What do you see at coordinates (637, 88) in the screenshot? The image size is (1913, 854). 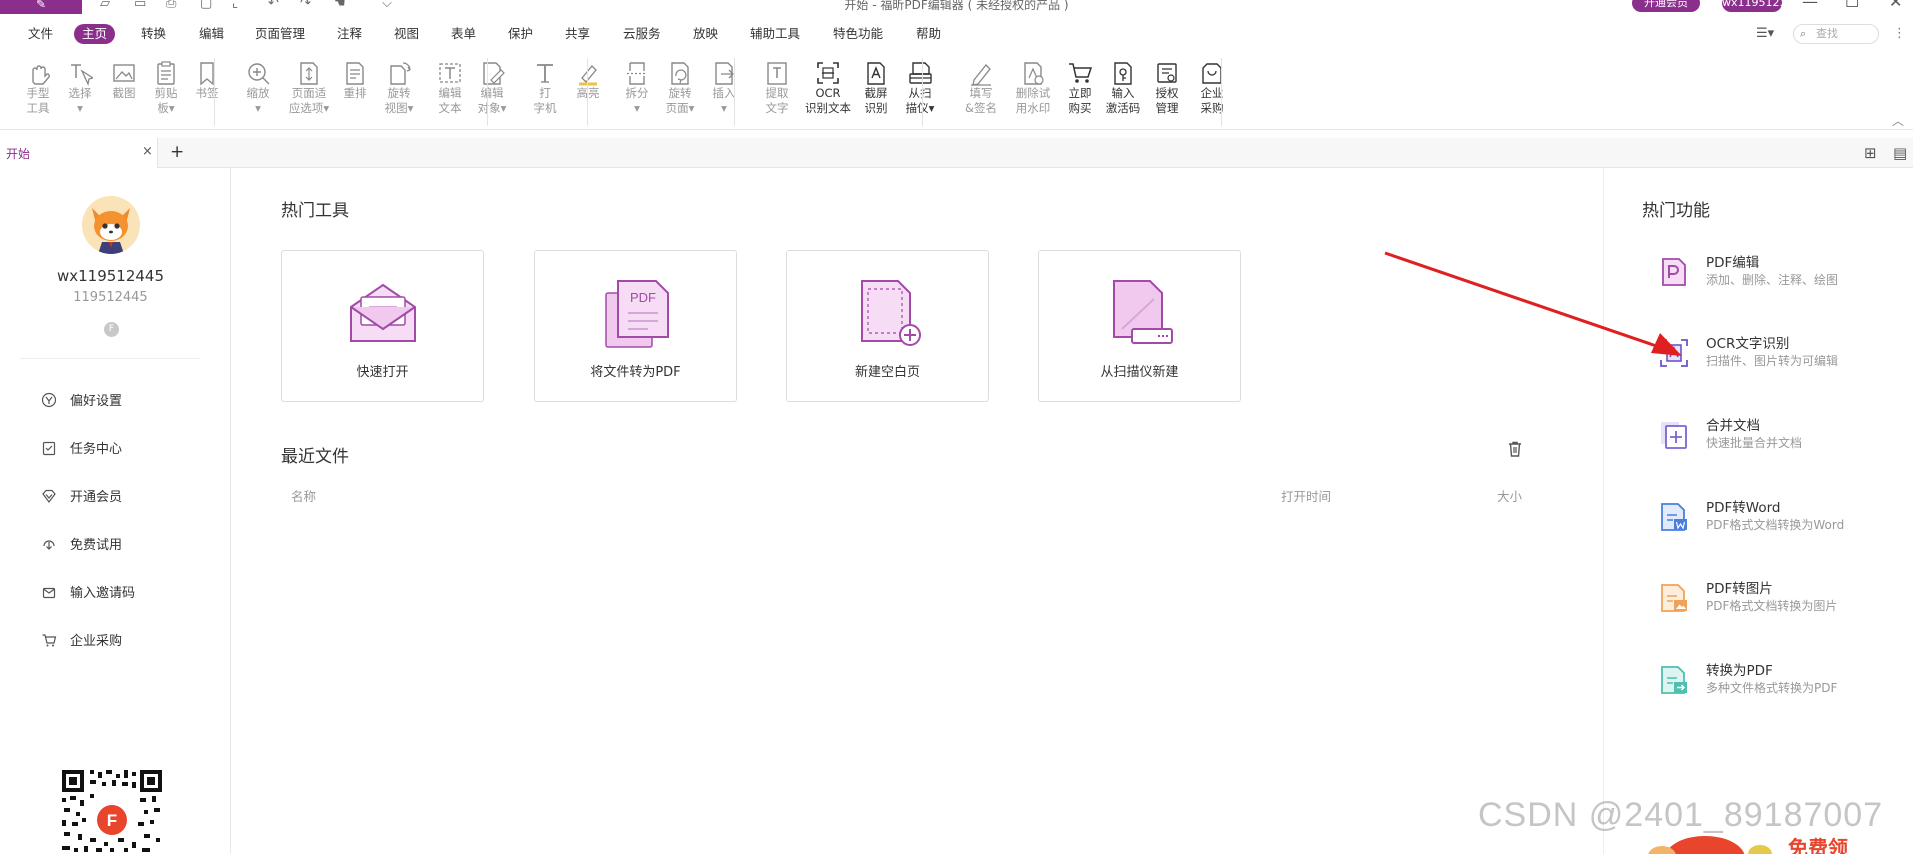 I see `ribbon-split-button: 拆分 ▾` at bounding box center [637, 88].